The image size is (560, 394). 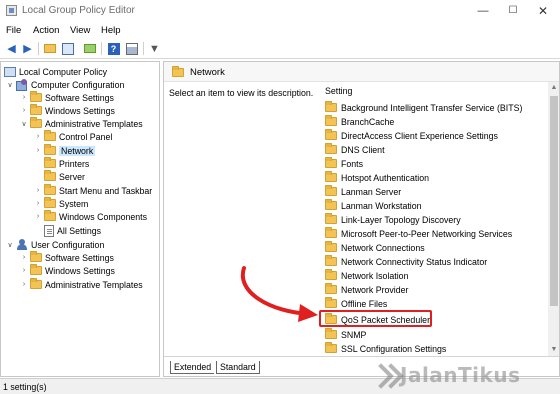 I want to click on tree-item-computer-configuration: ∨ Computer Configuration, so click(x=65, y=84).